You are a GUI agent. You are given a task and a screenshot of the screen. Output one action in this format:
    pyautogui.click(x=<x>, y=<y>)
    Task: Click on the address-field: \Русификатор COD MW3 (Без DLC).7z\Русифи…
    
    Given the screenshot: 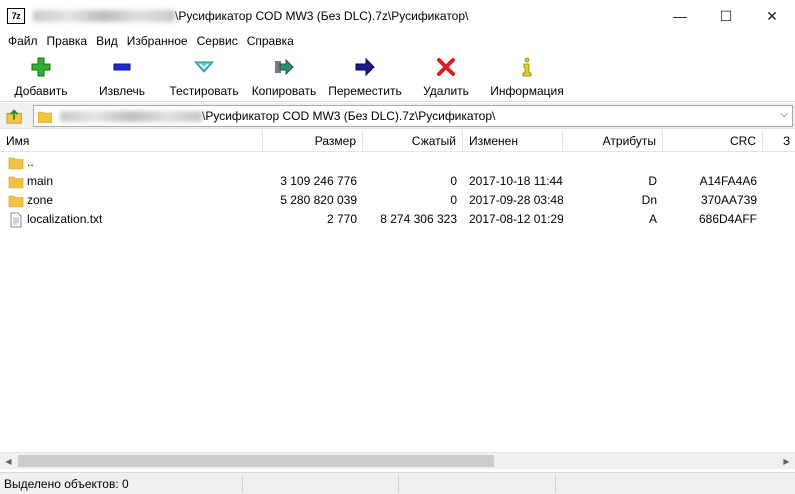 What is the action you would take?
    pyautogui.click(x=413, y=116)
    